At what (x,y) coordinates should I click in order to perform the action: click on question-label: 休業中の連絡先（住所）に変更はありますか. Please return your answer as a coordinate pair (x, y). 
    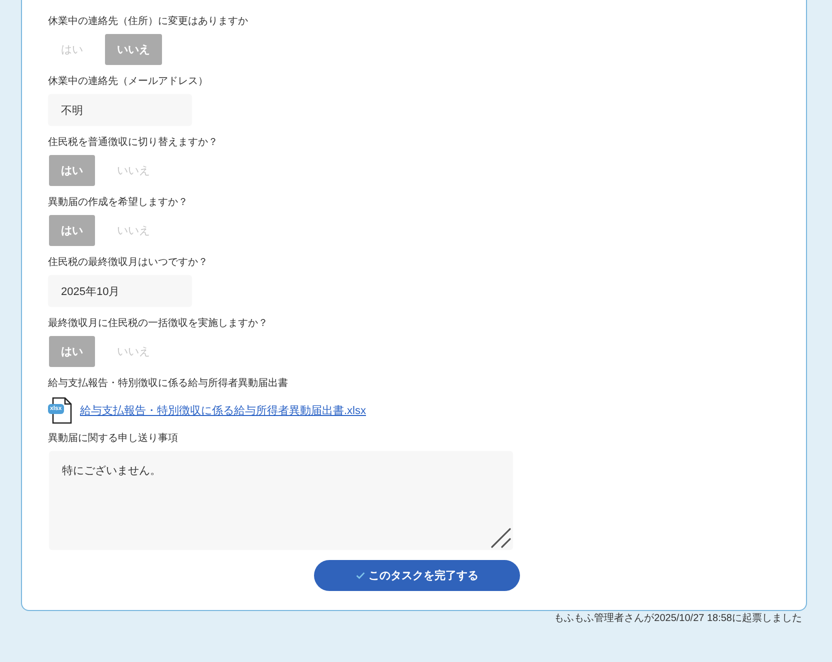
    Looking at the image, I should click on (148, 22).